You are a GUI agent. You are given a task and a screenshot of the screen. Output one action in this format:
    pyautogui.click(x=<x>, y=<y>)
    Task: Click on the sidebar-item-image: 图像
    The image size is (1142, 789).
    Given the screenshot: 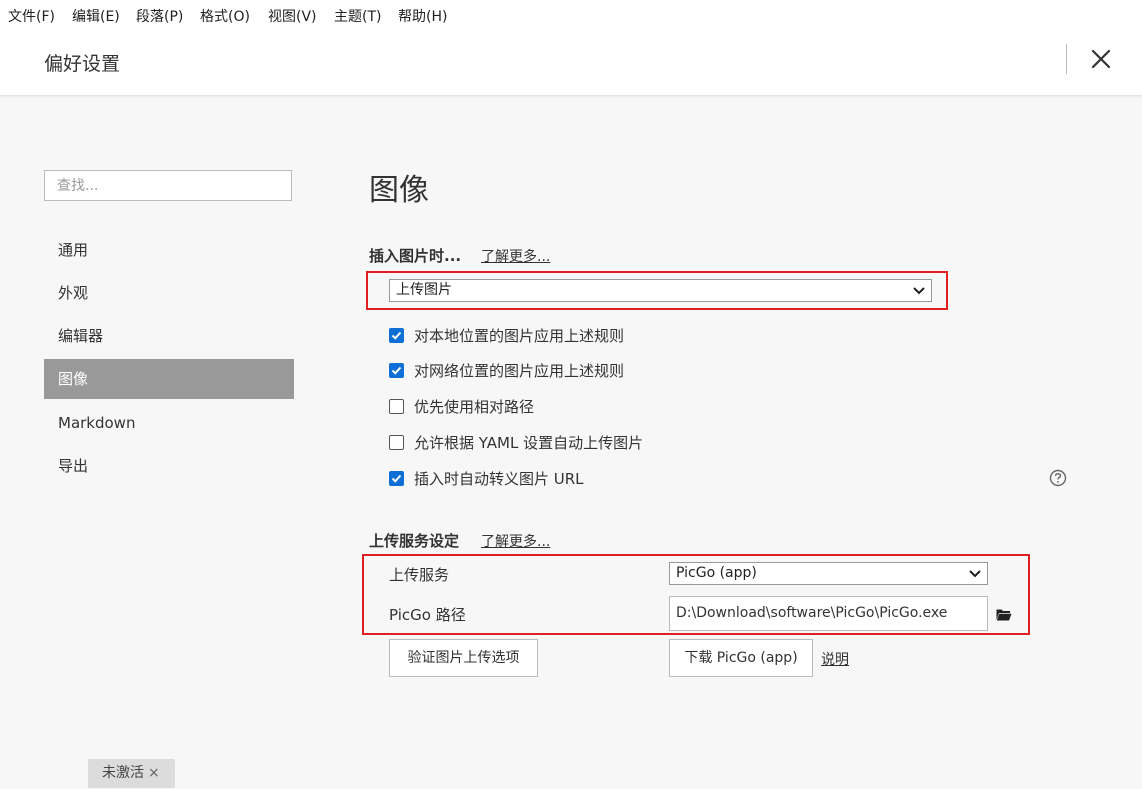 What is the action you would take?
    pyautogui.click(x=169, y=379)
    